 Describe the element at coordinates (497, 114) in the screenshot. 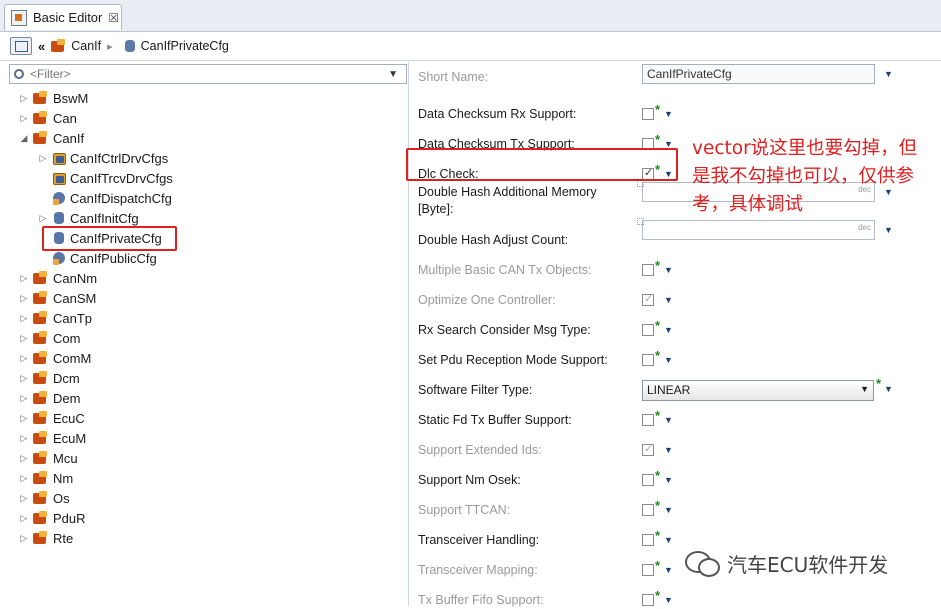

I see `property-label: Data Checksum Rx Support:` at that location.